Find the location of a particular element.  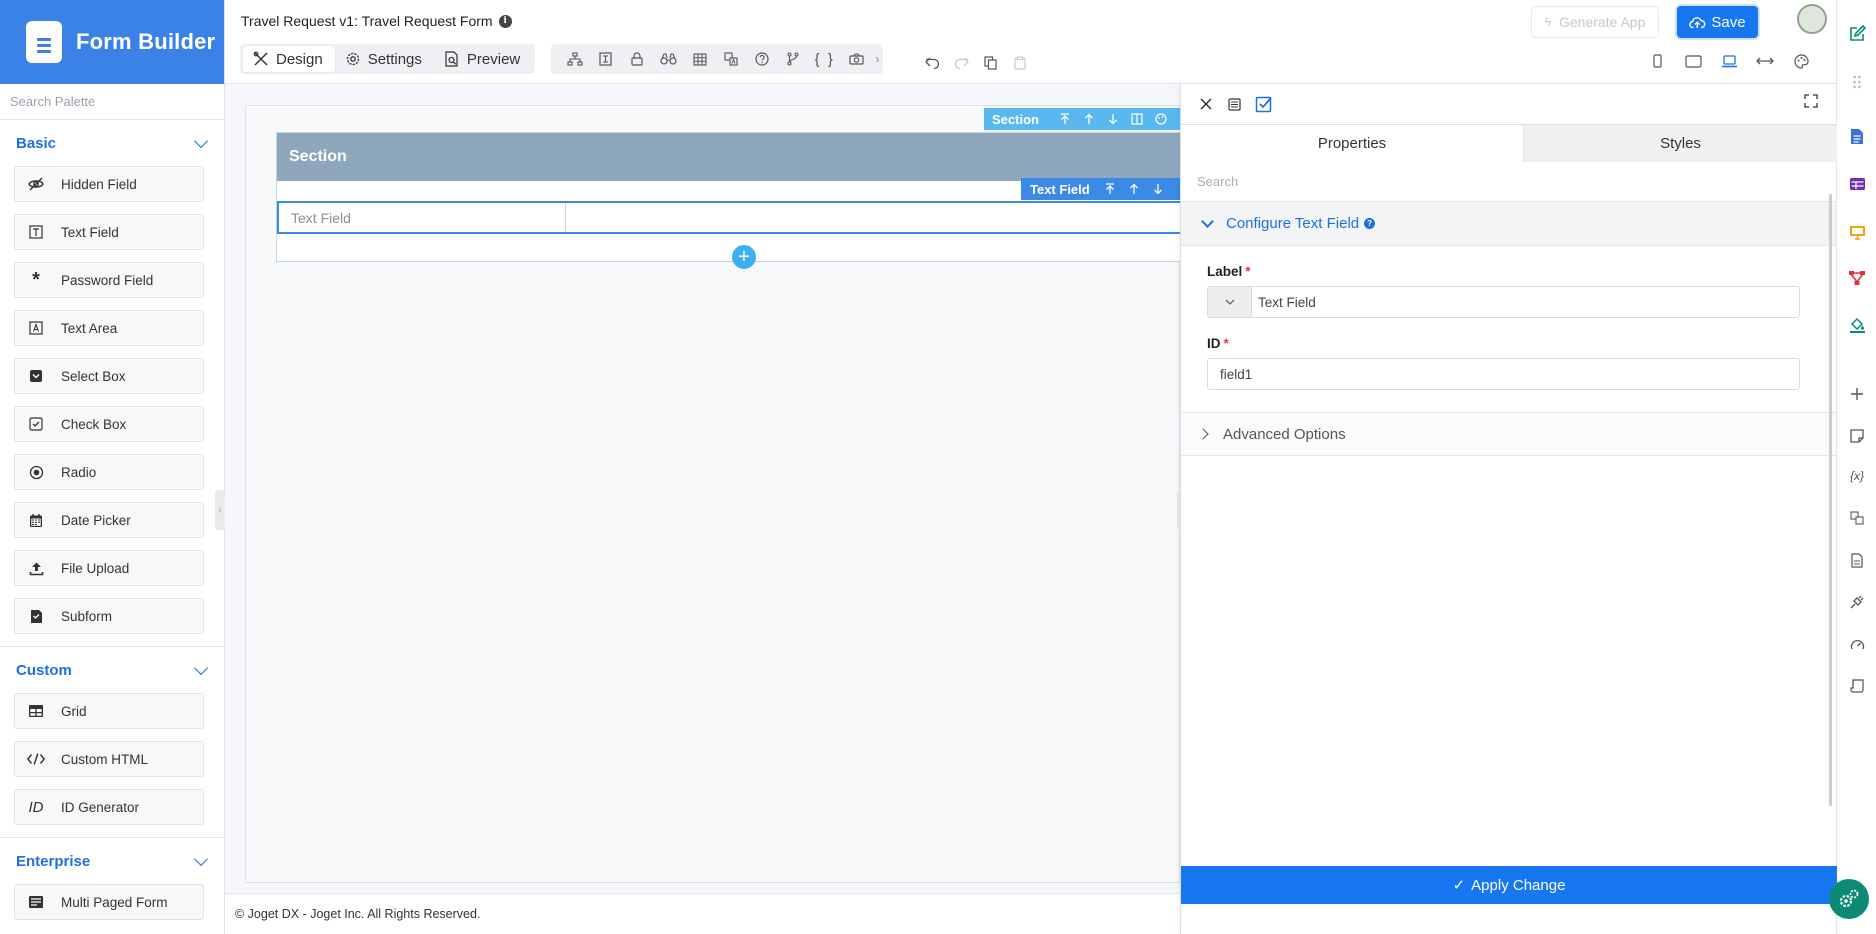

text-field-element: Text Field is located at coordinates (729, 217).